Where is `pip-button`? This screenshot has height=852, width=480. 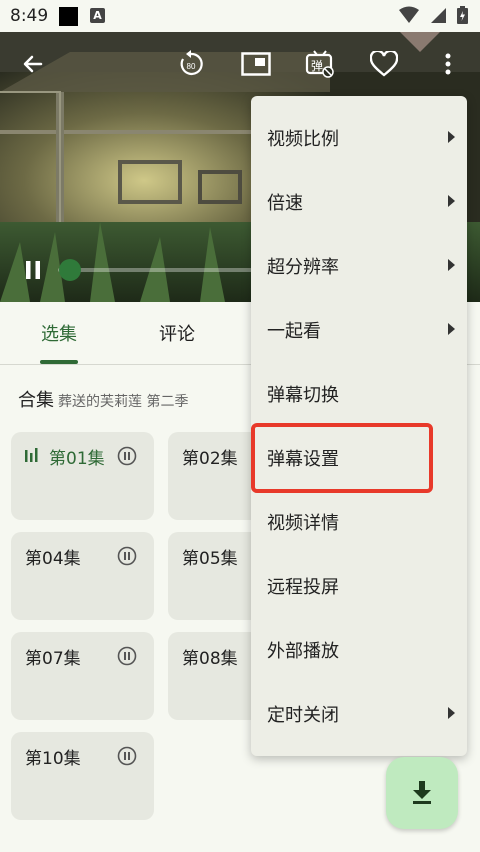 pip-button is located at coordinates (256, 64).